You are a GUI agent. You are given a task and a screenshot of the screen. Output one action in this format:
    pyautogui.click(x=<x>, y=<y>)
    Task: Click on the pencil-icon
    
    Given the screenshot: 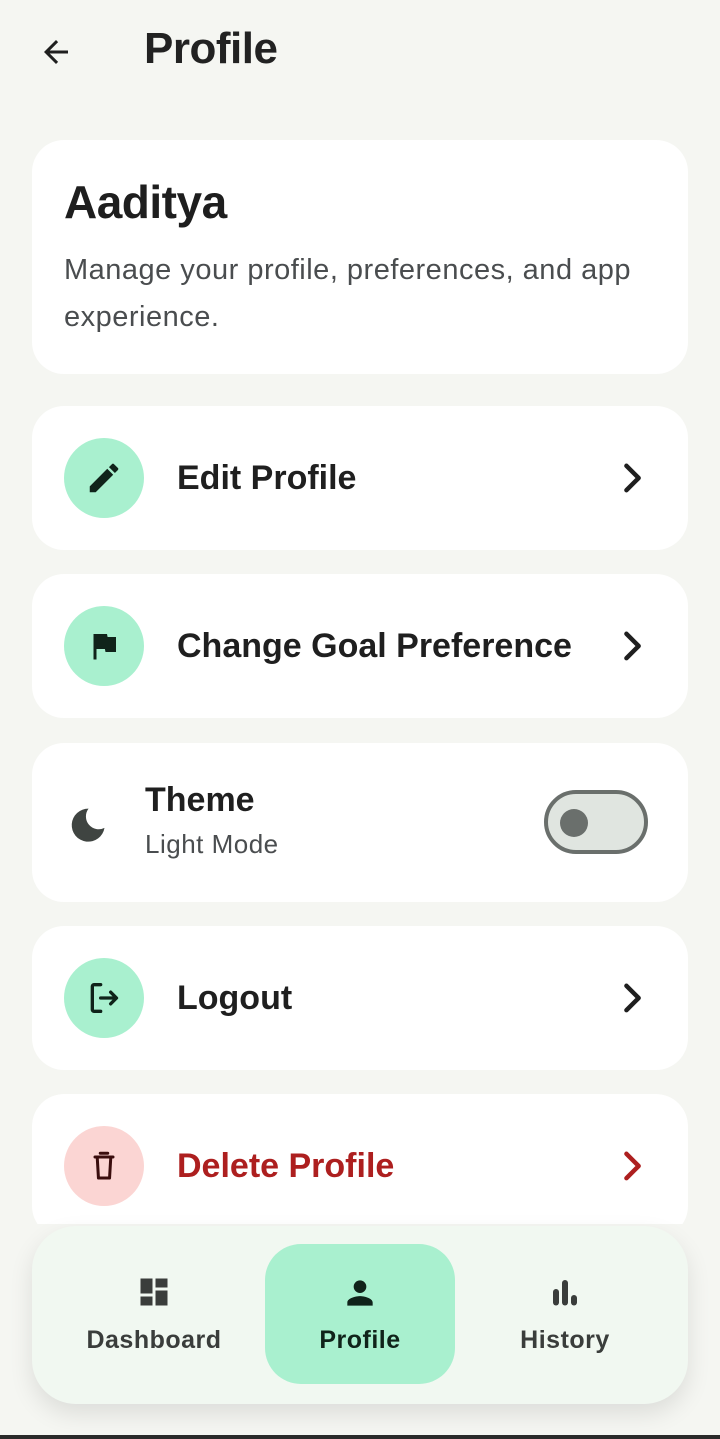 What is the action you would take?
    pyautogui.click(x=104, y=478)
    